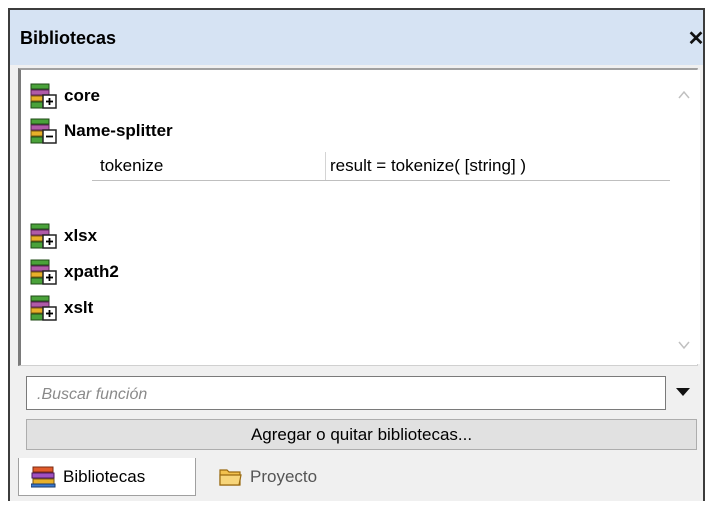  I want to click on library-label: xlsx, so click(81, 235).